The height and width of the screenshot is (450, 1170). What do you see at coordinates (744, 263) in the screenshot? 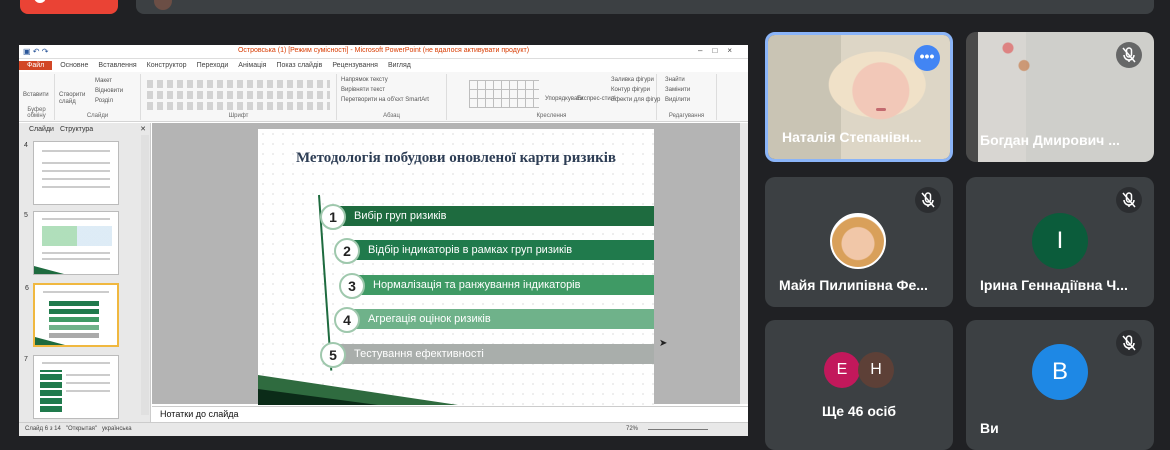
I see `canvas-scrollbar` at bounding box center [744, 263].